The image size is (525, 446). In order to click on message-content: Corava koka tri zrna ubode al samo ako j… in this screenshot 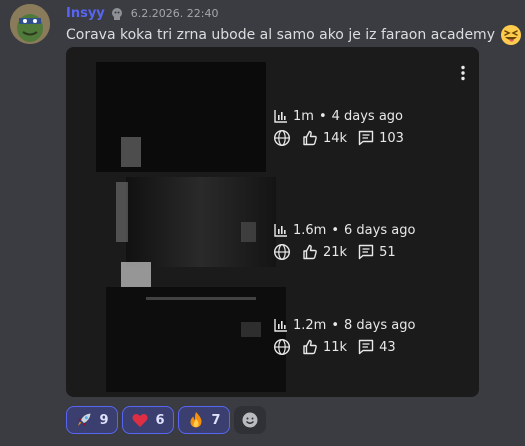, I will do `click(294, 35)`.